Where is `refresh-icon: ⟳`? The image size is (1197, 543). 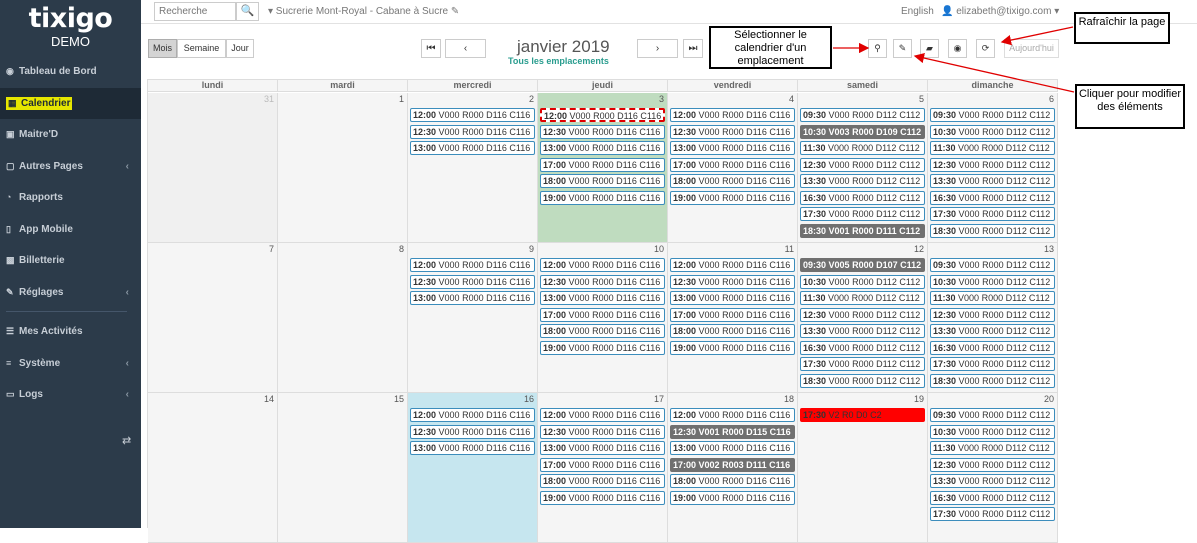
refresh-icon: ⟳ is located at coordinates (985, 48).